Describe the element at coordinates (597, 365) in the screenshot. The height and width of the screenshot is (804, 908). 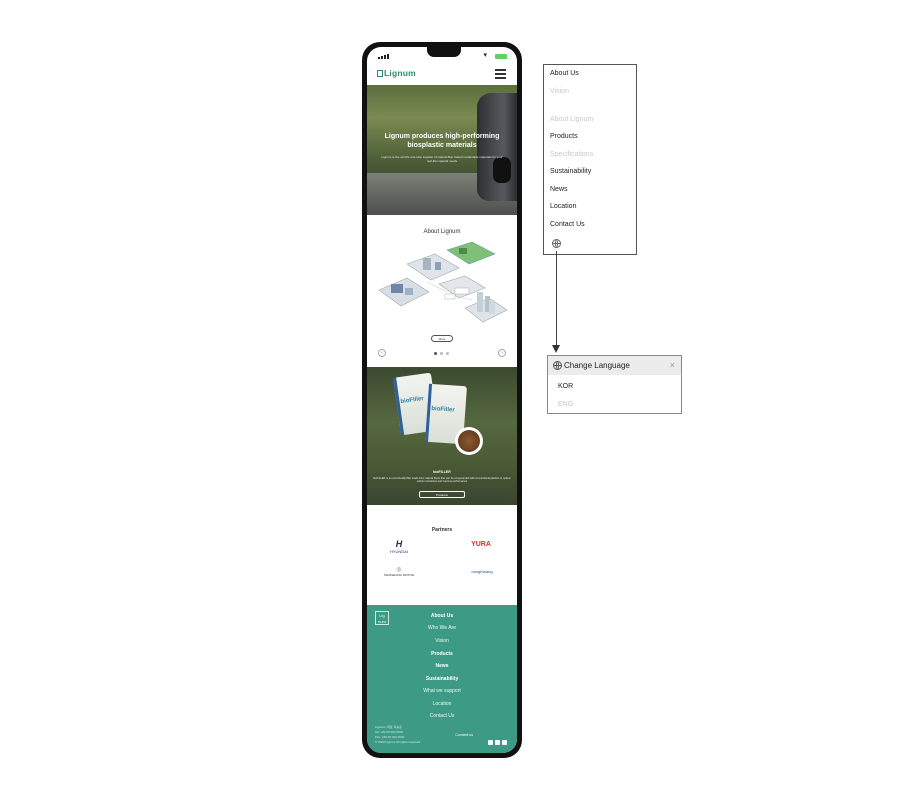
I see `change-language-title: Change Language` at that location.